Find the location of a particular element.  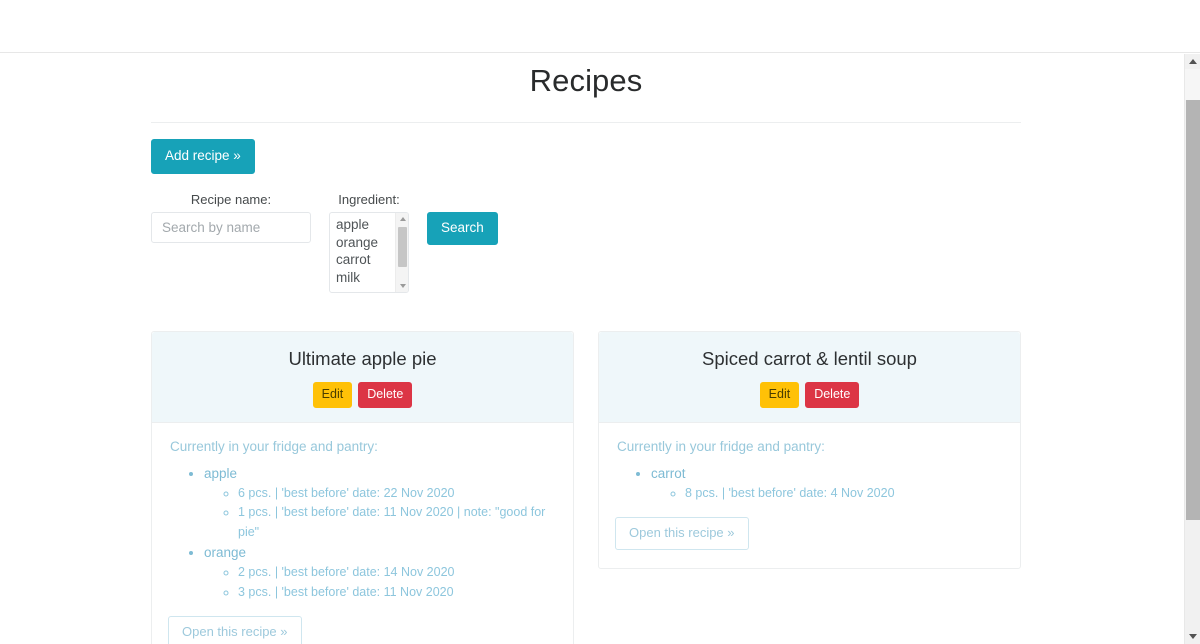

add-recipe-button: Add recipe » is located at coordinates (203, 157).